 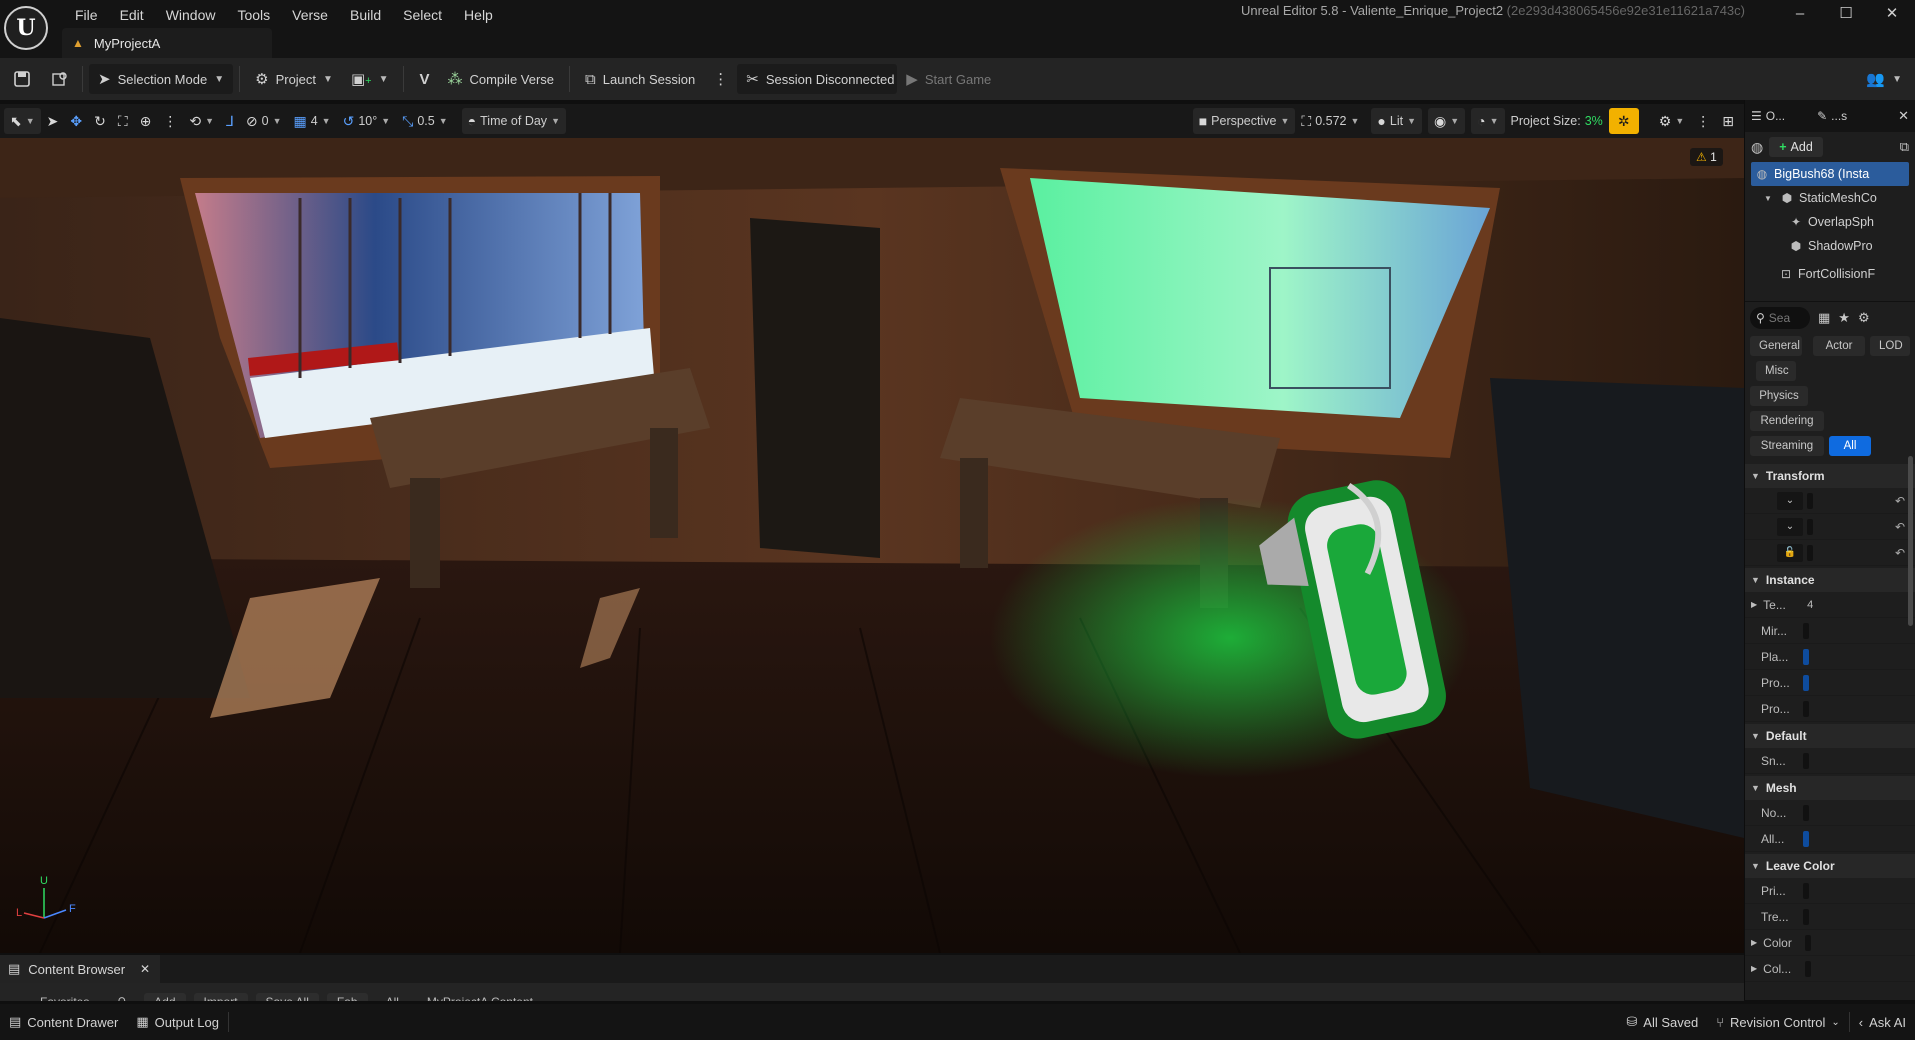 I want to click on ask-ai-button: ‹ Ask AI, so click(x=1882, y=1022).